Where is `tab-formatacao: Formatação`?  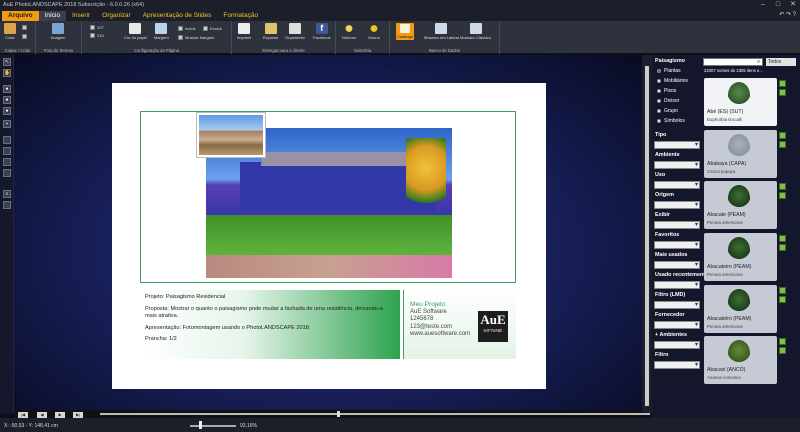 tab-formatacao: Formatação is located at coordinates (240, 16).